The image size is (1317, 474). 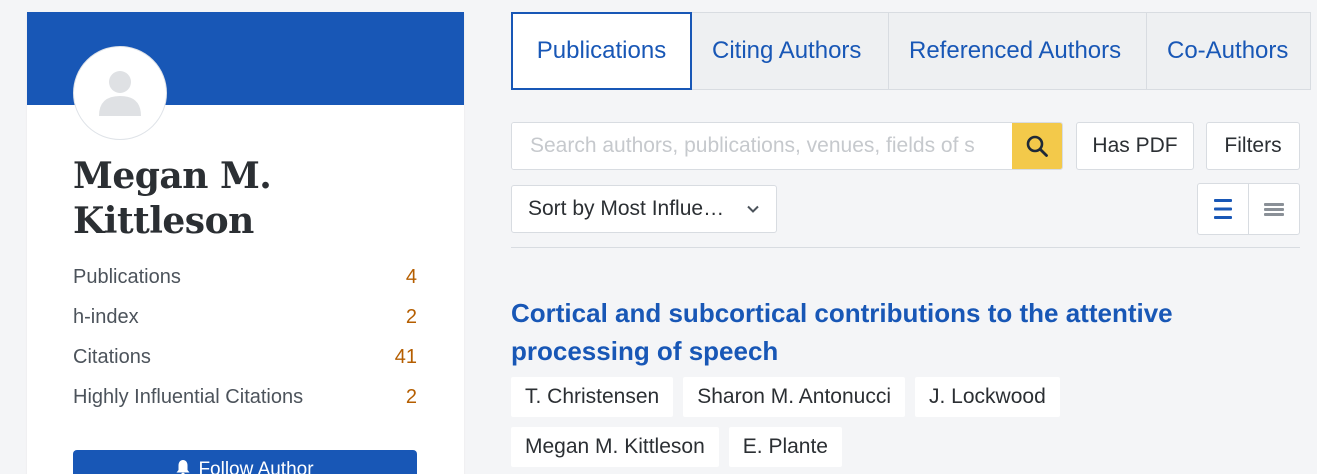 I want to click on view-mode-toggle, so click(x=1248, y=209).